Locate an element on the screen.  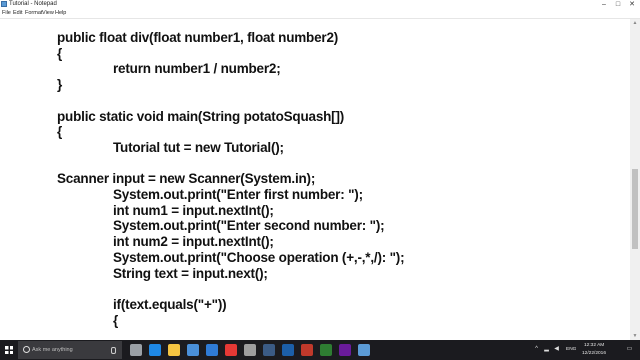
code-line: int num2 = input.nextInt(); is located at coordinates (193, 242).